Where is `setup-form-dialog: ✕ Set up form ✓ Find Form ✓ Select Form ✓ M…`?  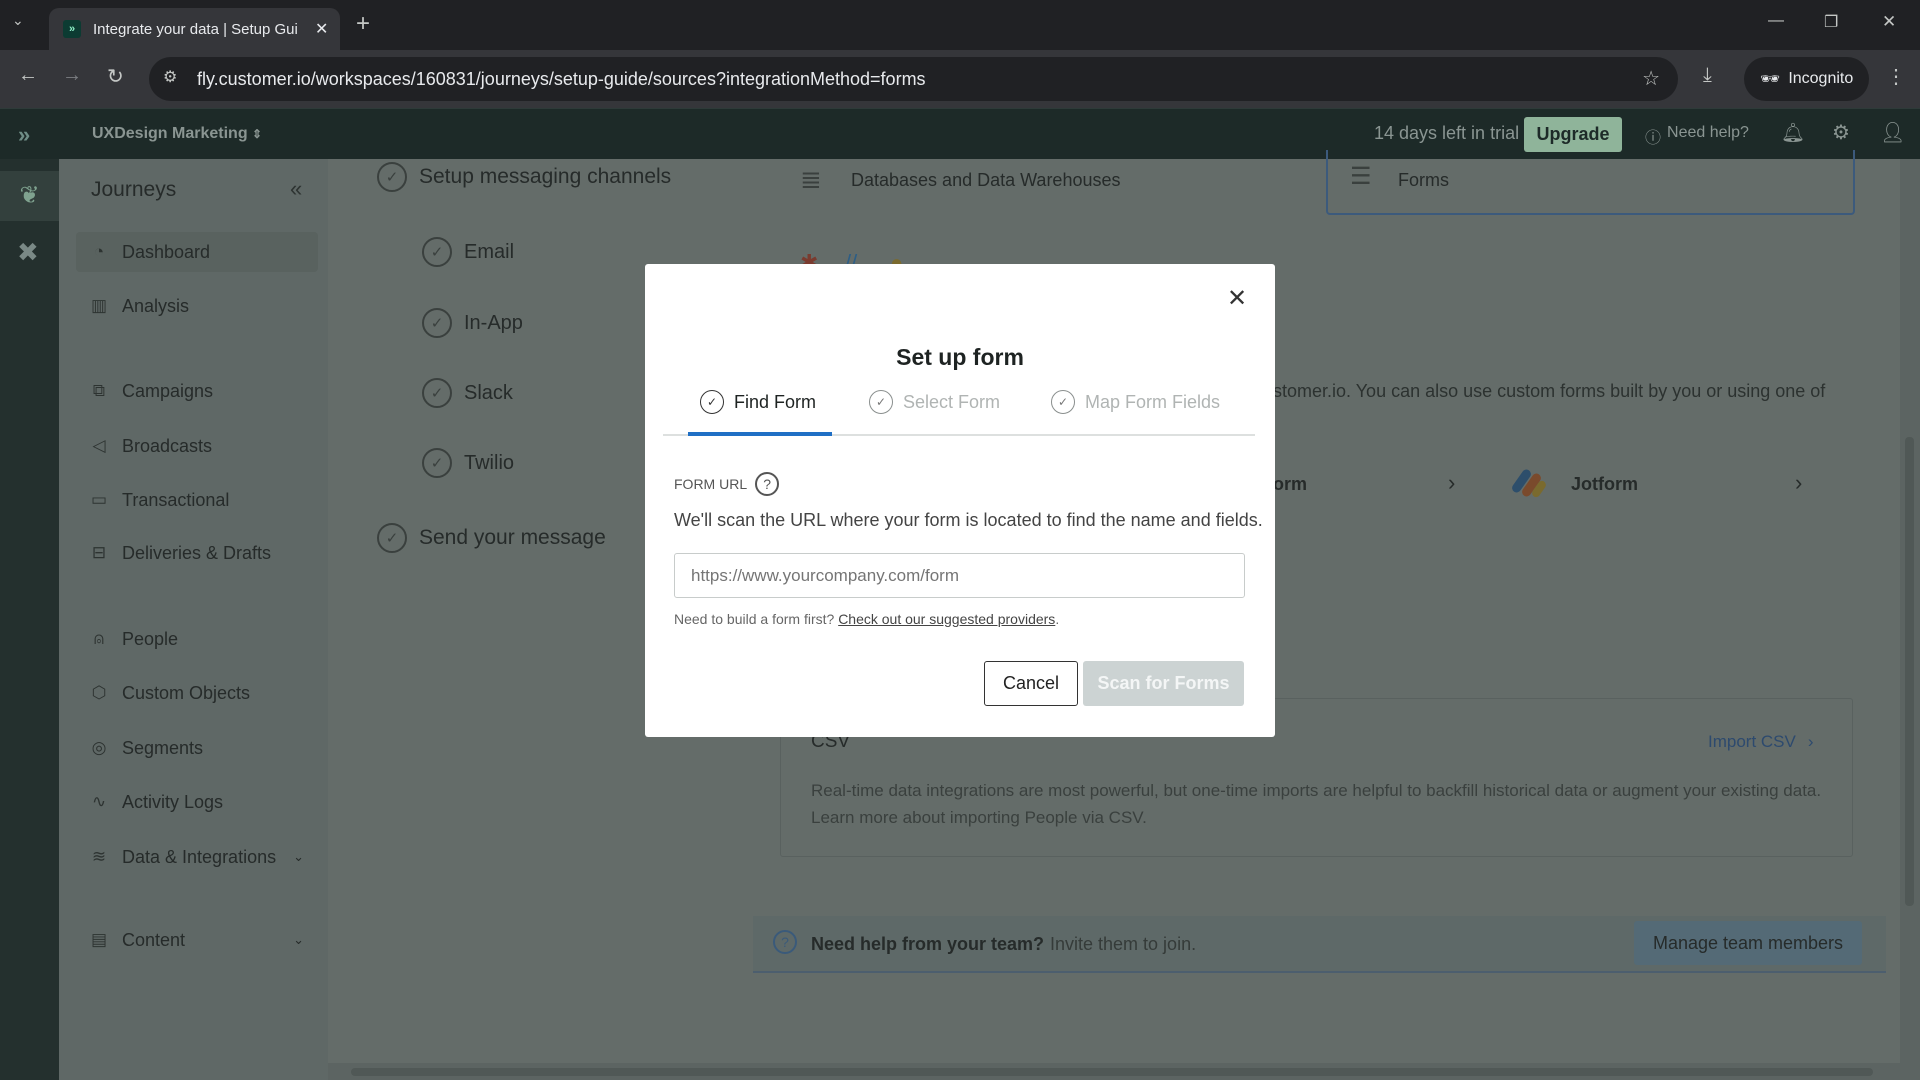
setup-form-dialog: ✕ Set up form ✓ Find Form ✓ Select Form ✓ M… is located at coordinates (960, 500).